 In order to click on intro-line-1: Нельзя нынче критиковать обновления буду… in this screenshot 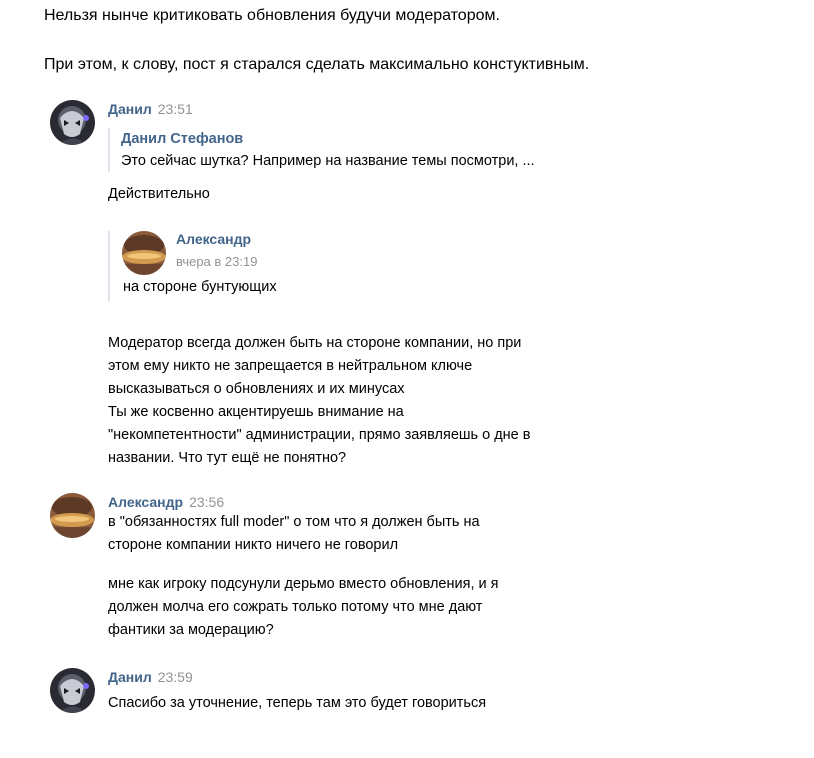, I will do `click(272, 15)`.